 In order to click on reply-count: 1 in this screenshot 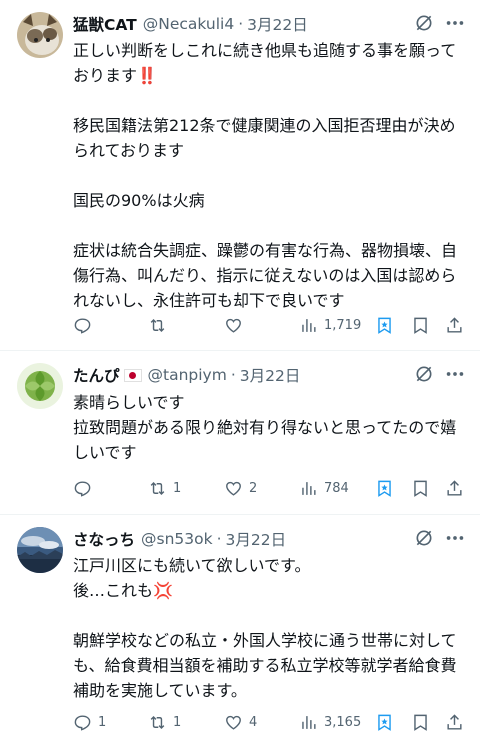, I will do `click(102, 722)`.